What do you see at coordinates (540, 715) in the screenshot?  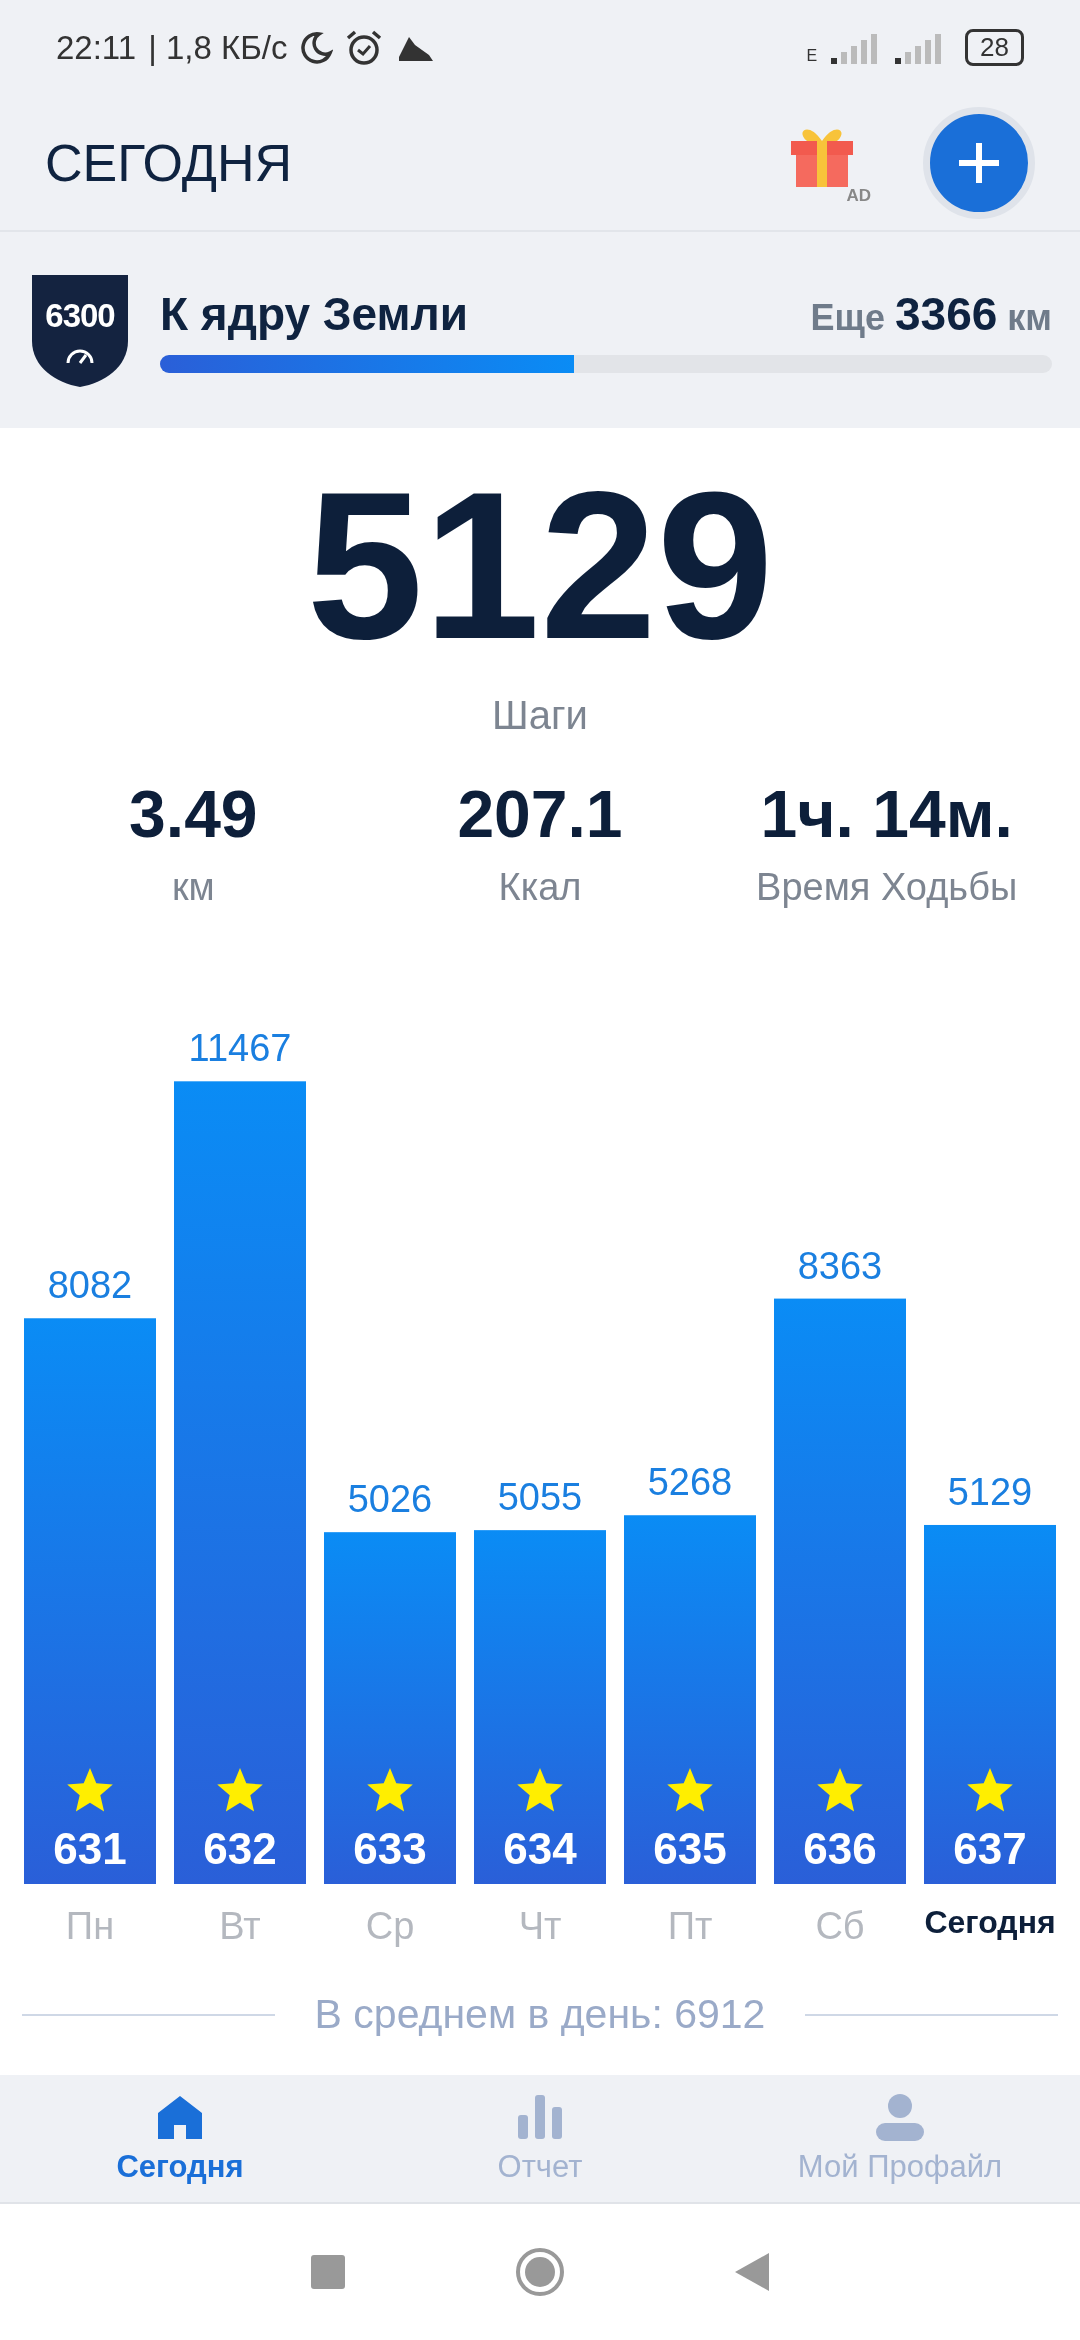 I see `step-label: Шаги` at bounding box center [540, 715].